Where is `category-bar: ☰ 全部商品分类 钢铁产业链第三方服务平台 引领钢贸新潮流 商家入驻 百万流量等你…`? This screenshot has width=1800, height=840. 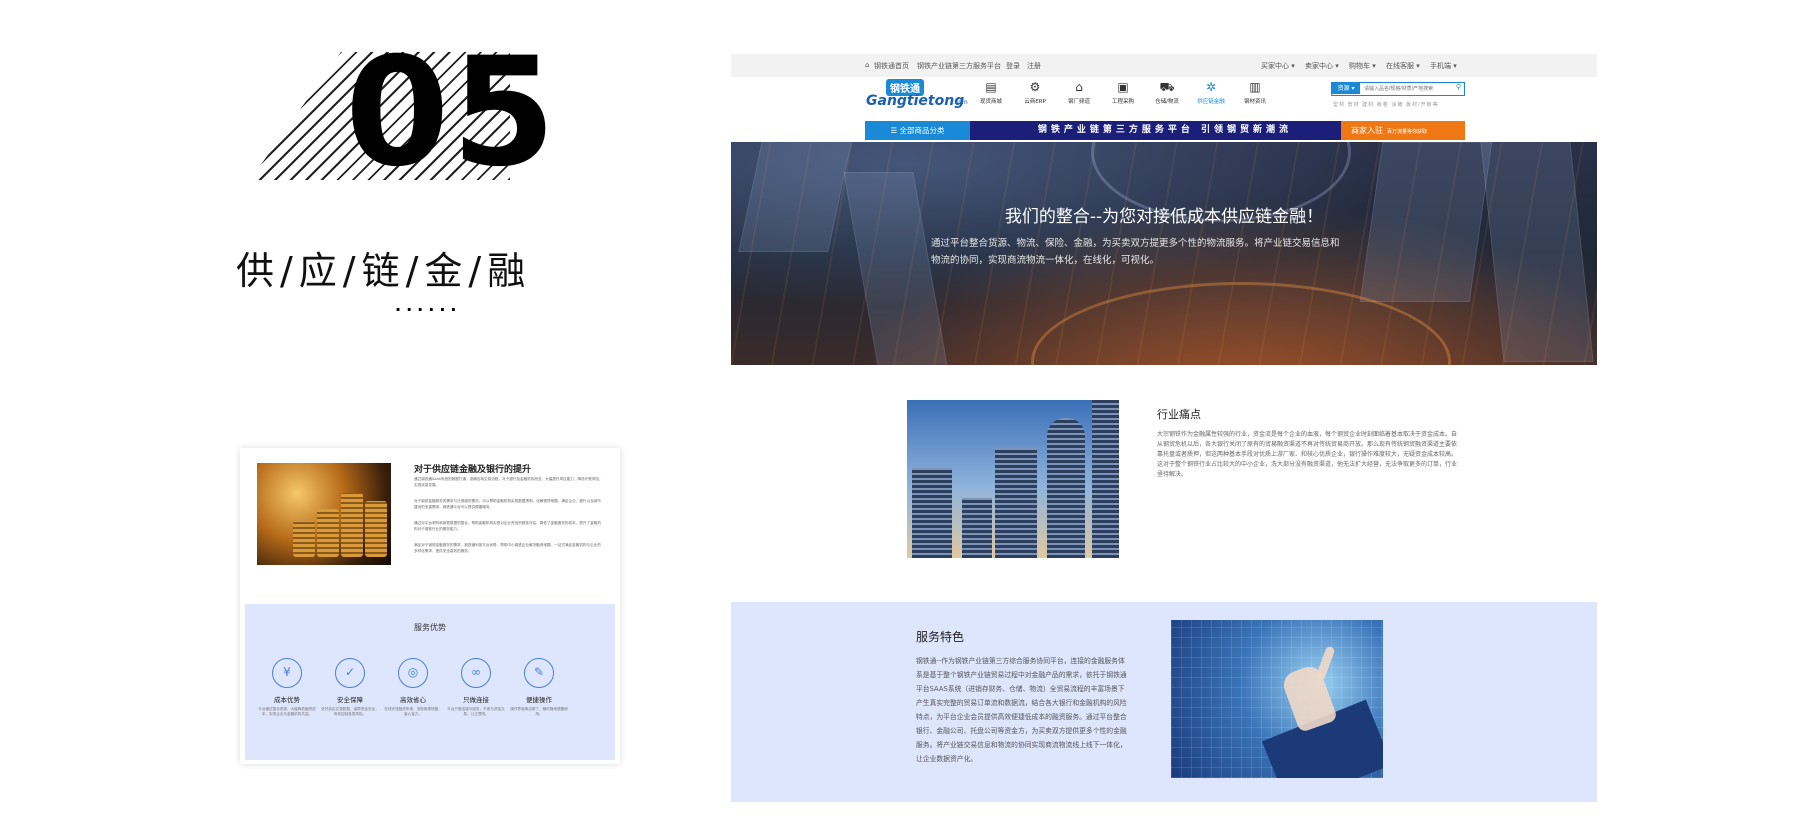 category-bar: ☰ 全部商品分类 钢铁产业链第三方服务平台 引领钢贸新潮流 商家入驻 百万流量等你… is located at coordinates (1165, 130).